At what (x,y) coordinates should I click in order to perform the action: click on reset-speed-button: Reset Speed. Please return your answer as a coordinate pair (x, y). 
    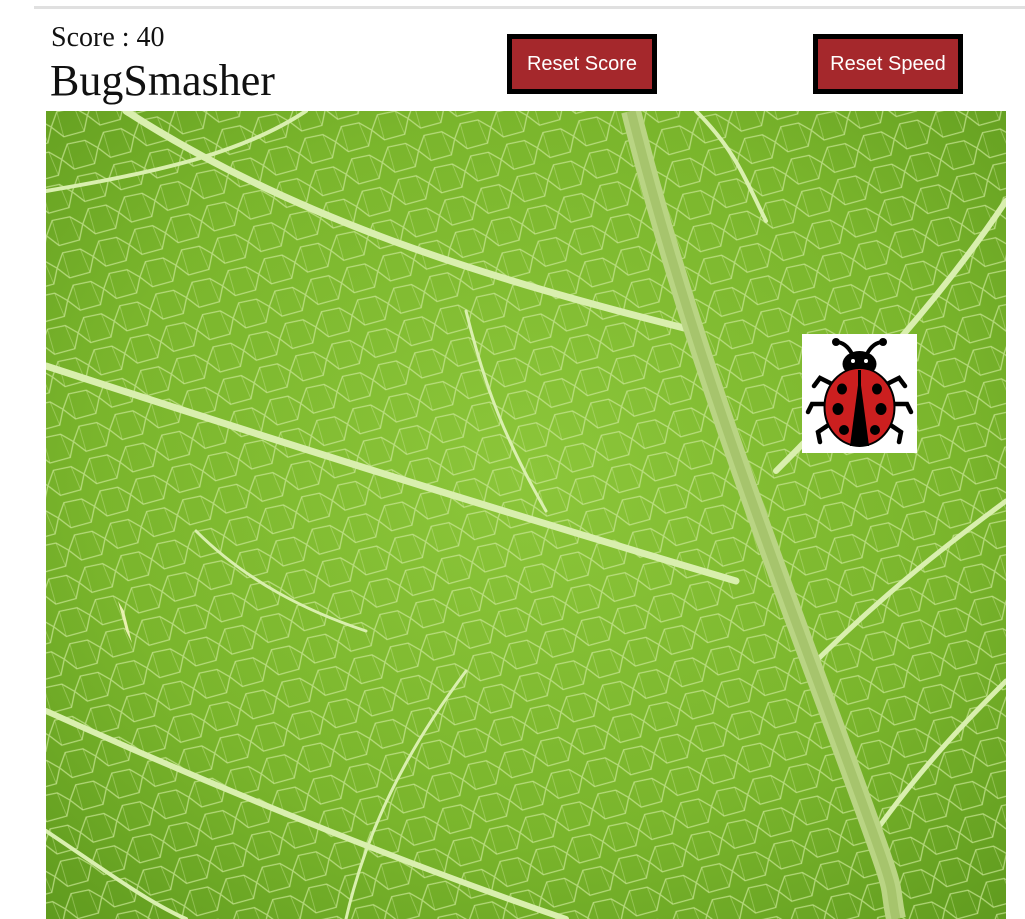
    Looking at the image, I should click on (888, 64).